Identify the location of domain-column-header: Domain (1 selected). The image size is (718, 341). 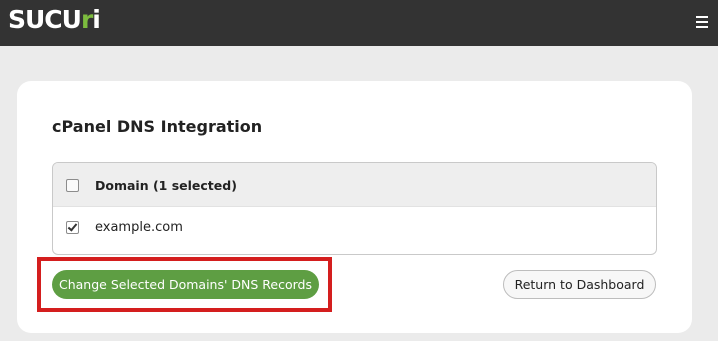
(166, 185).